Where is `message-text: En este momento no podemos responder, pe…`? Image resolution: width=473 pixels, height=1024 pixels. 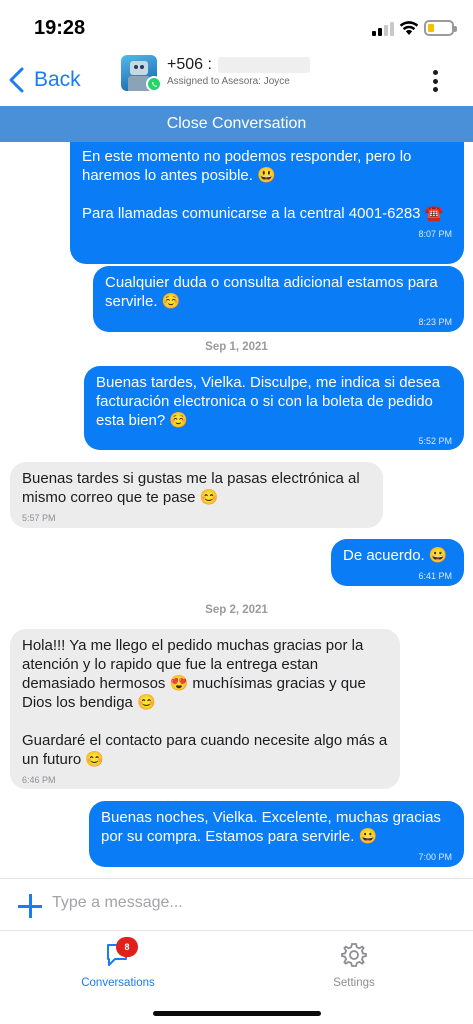
message-text: En este momento no podemos responder, pe… is located at coordinates (263, 185).